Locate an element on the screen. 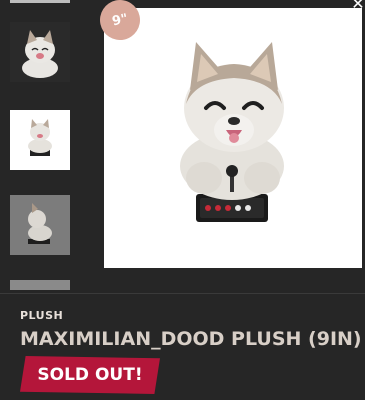 The width and height of the screenshot is (365, 400). thumbnail-plush-side is located at coordinates (40, 225).